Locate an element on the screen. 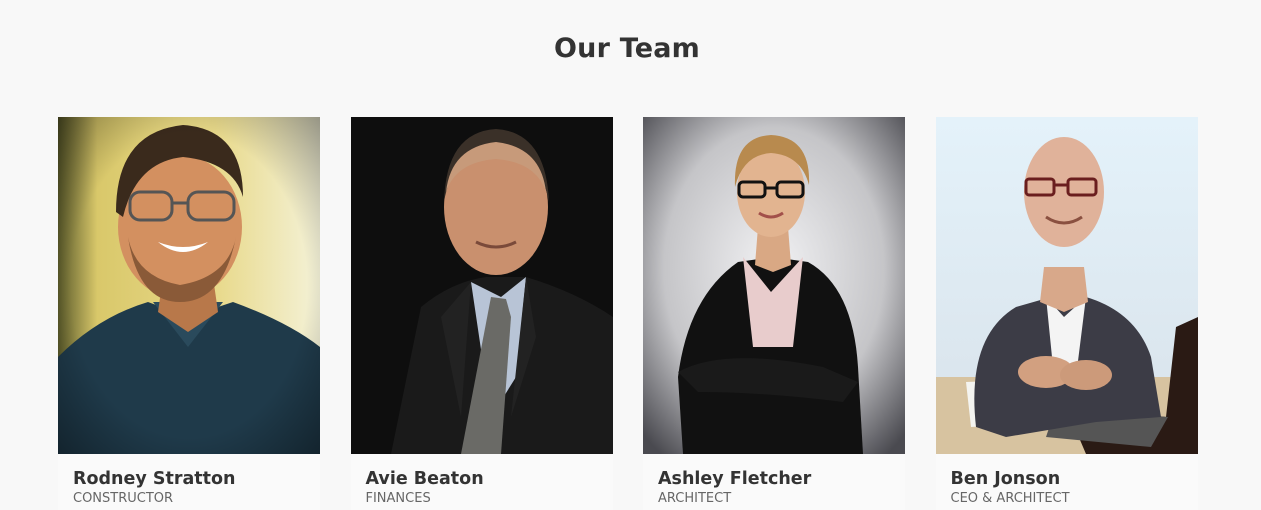 This screenshot has height=510, width=1261. member-name: Ben Jonson is located at coordinates (1067, 479).